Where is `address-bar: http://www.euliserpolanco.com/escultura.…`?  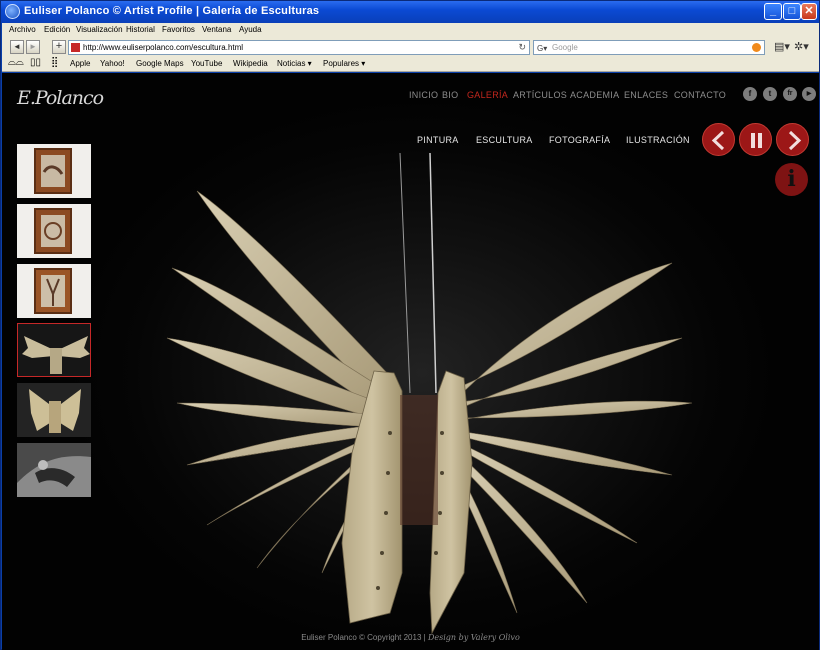
address-bar: http://www.euliserpolanco.com/escultura.… is located at coordinates (299, 47).